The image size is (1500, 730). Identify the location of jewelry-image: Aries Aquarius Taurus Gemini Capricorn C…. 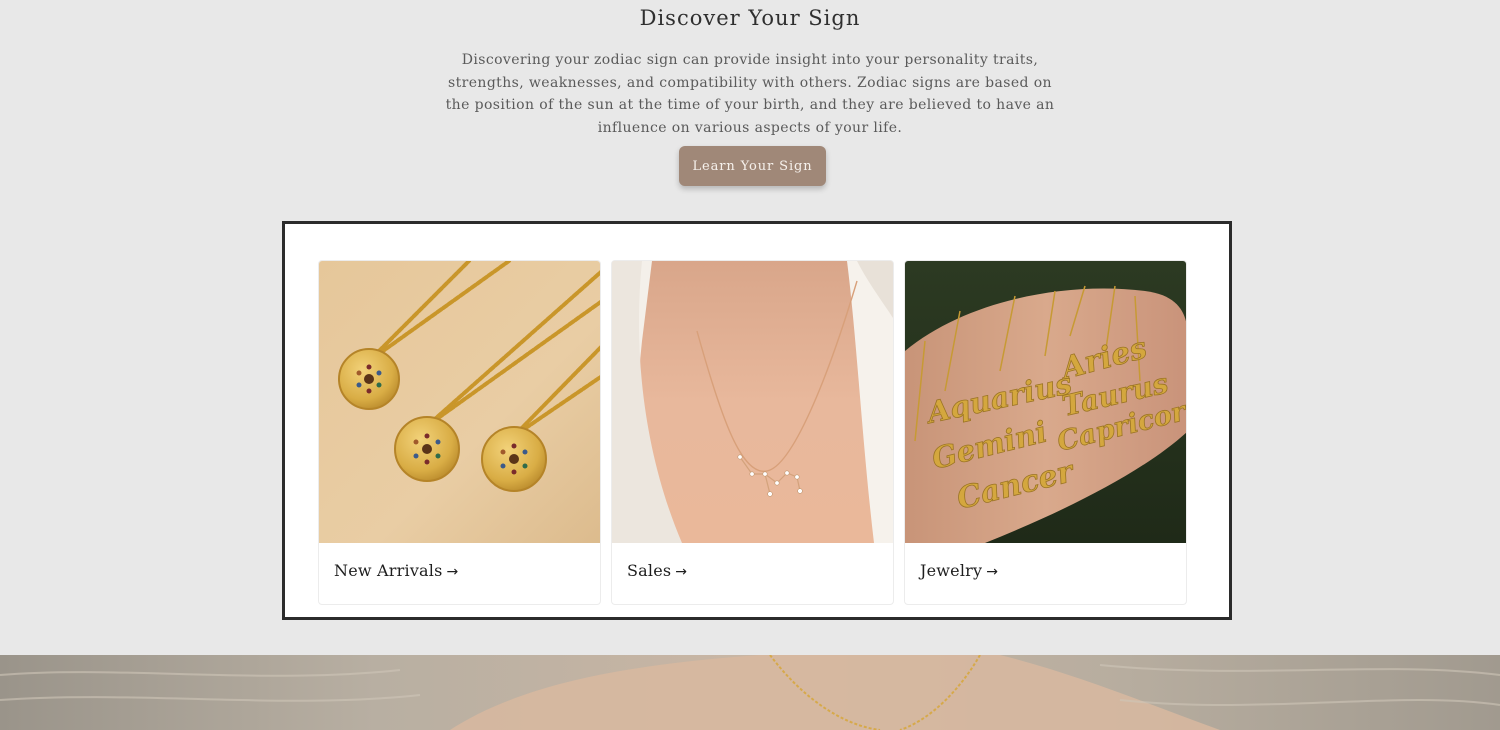
(1045, 402).